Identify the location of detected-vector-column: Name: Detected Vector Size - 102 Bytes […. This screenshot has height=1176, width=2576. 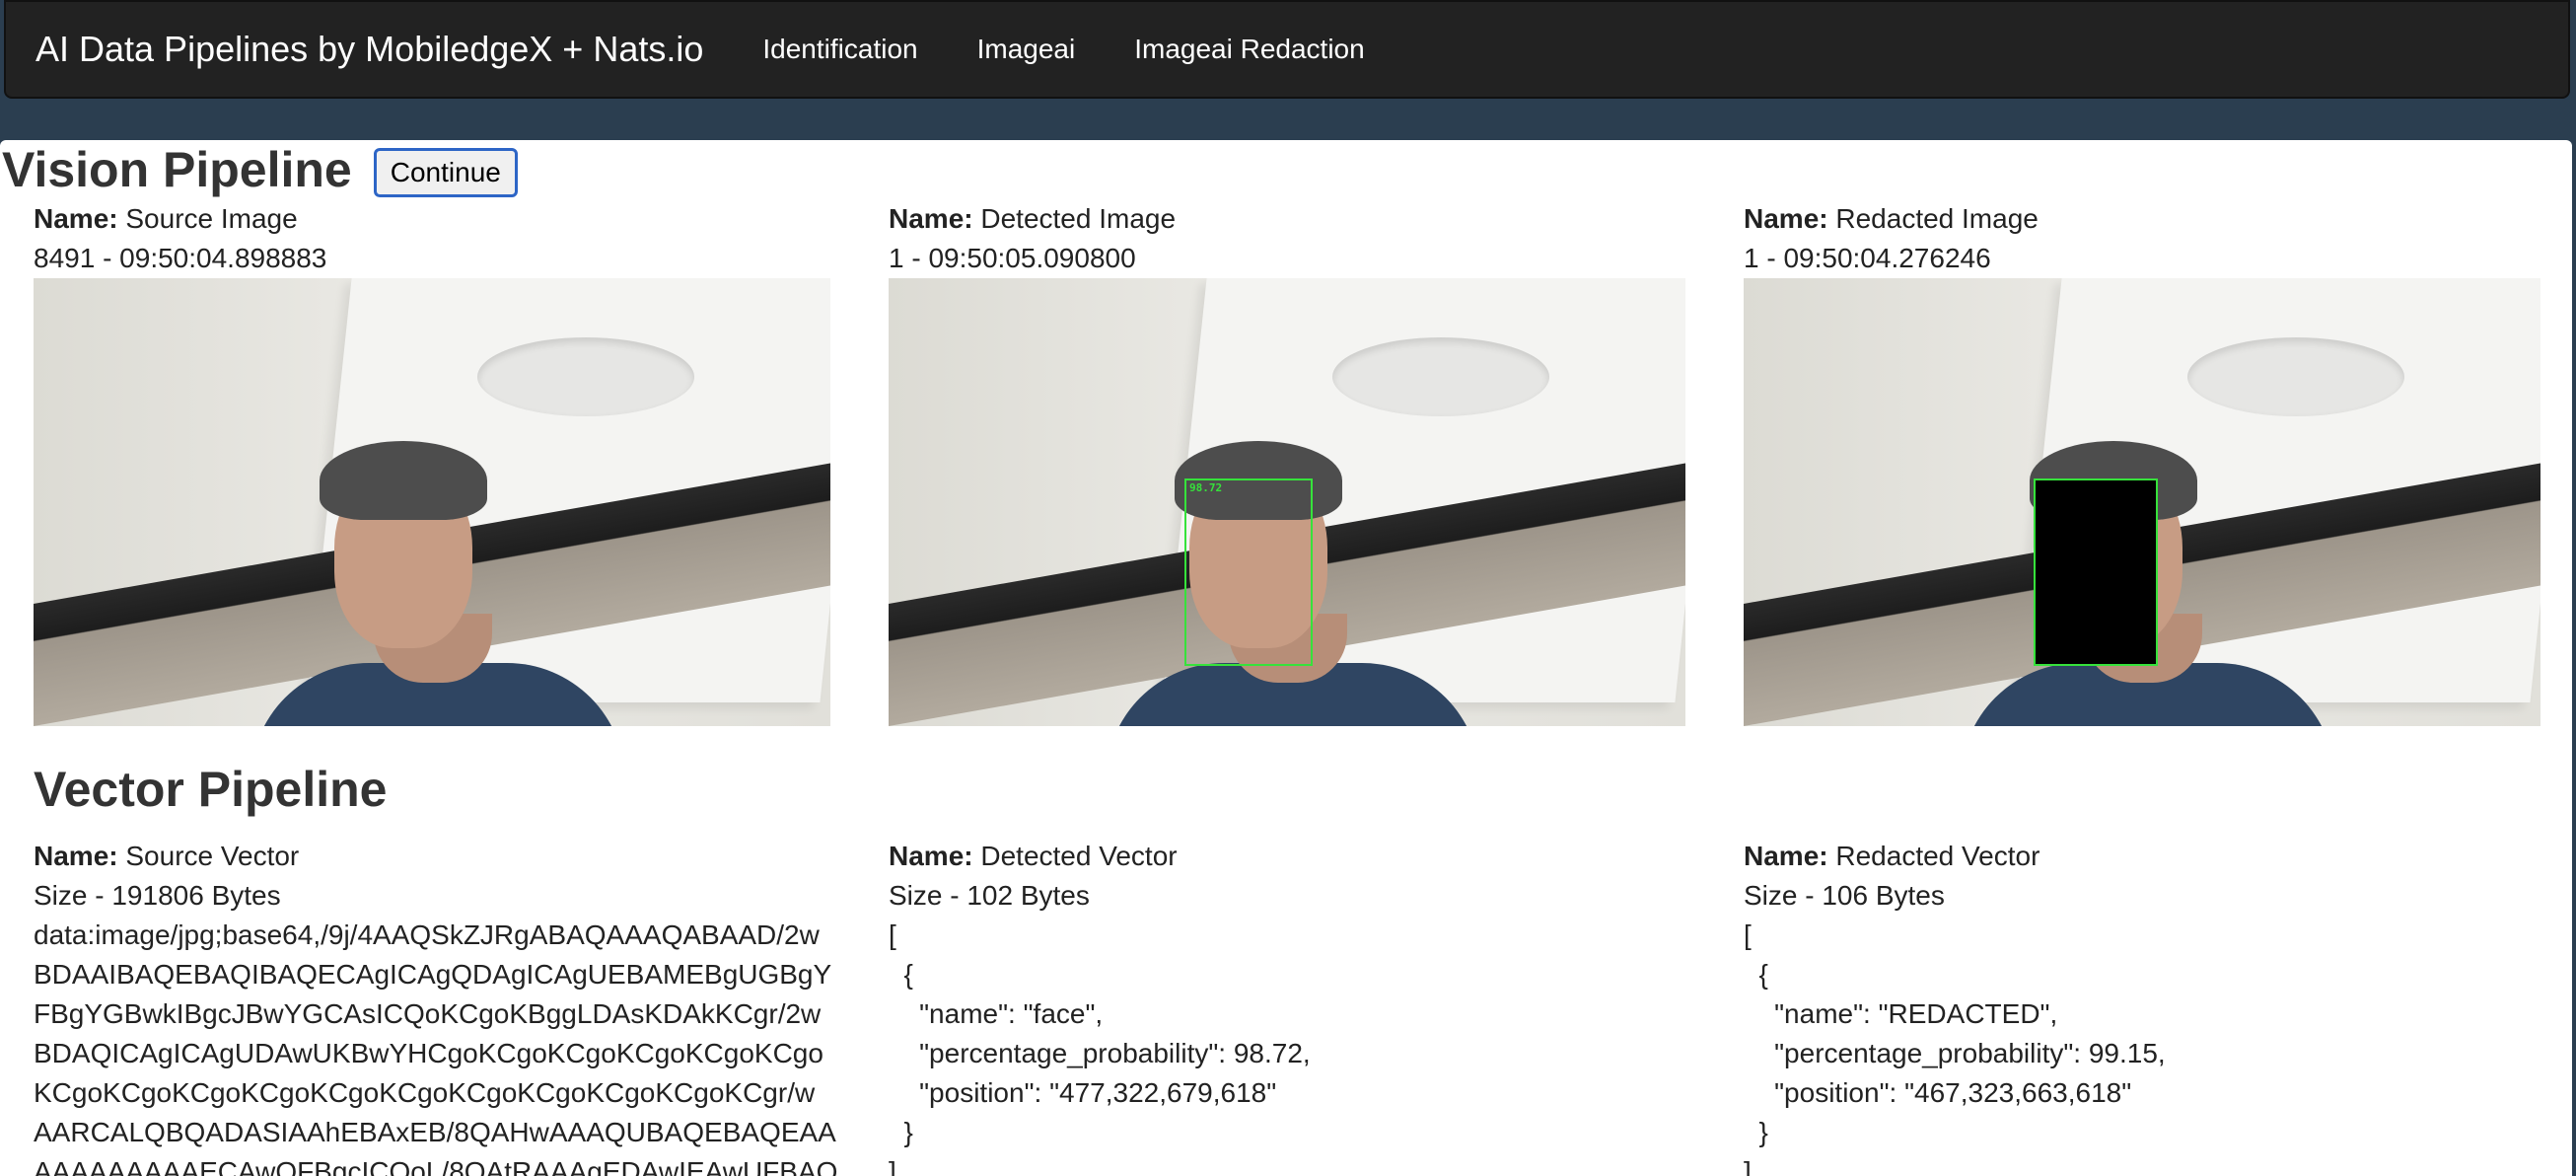
(1287, 1007).